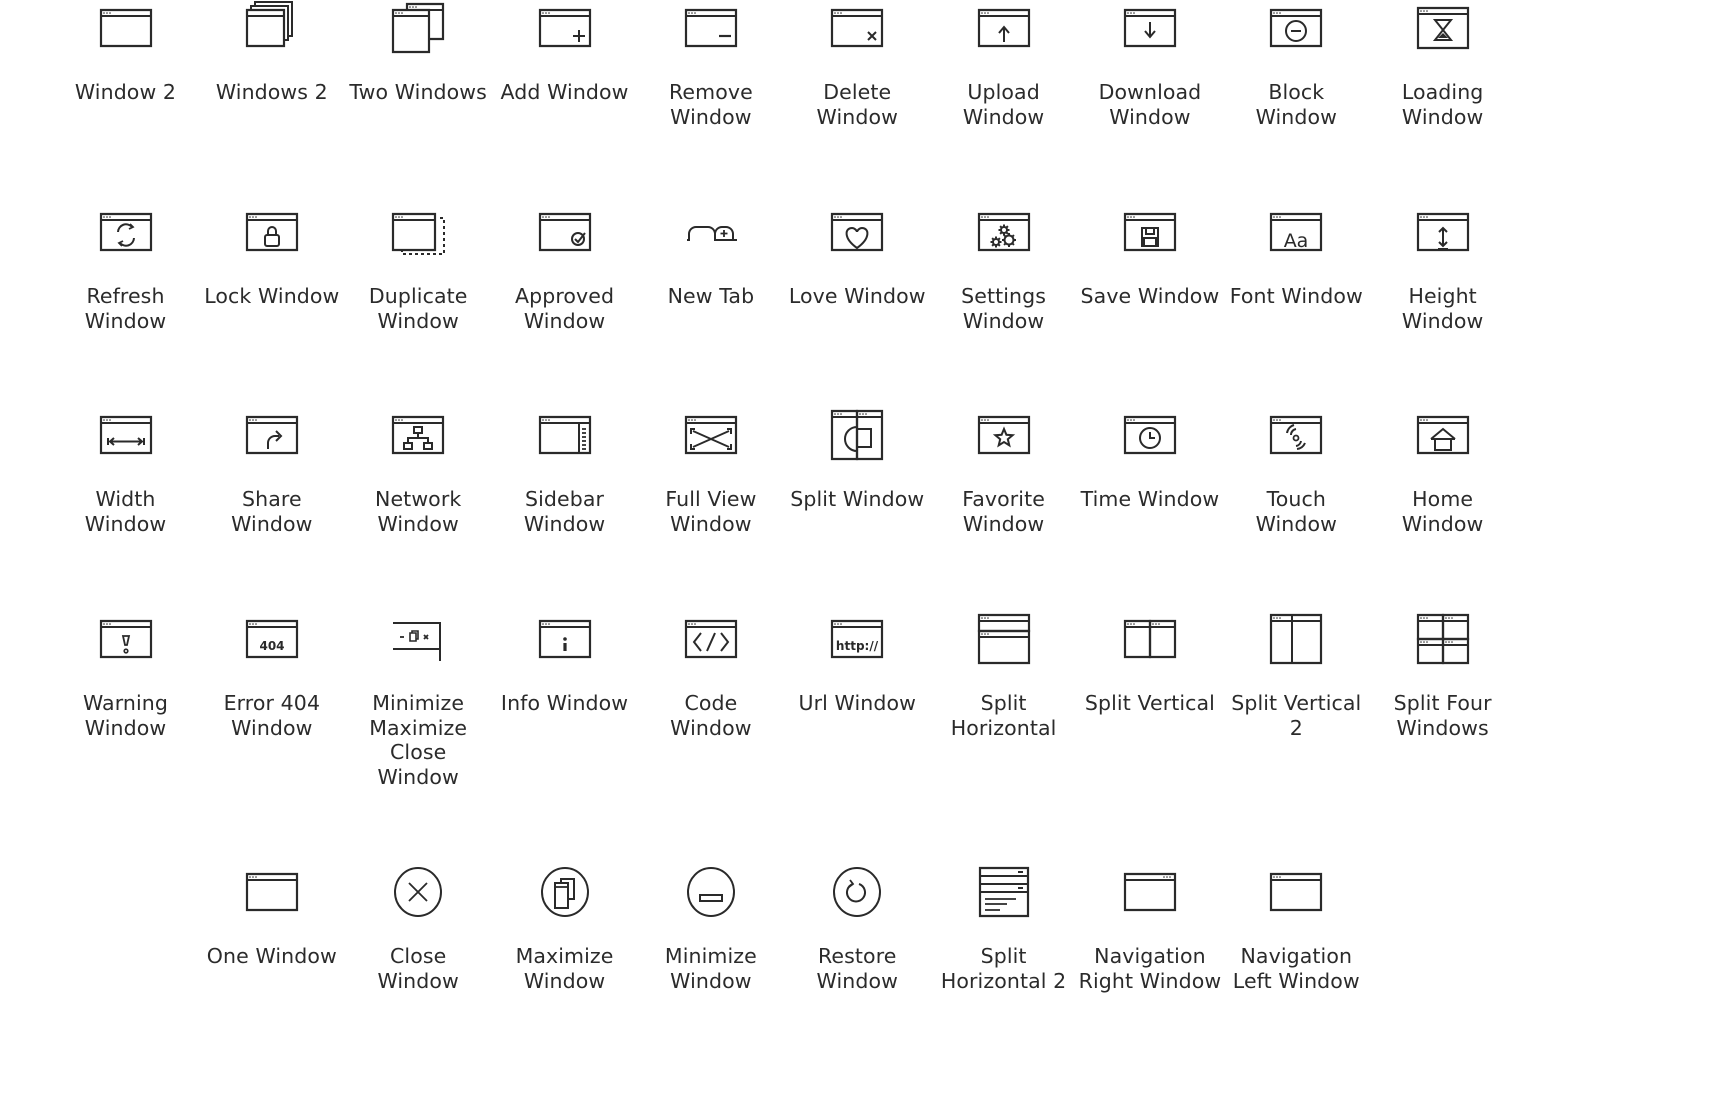  What do you see at coordinates (1004, 308) in the screenshot?
I see `icon-label: Settings Window` at bounding box center [1004, 308].